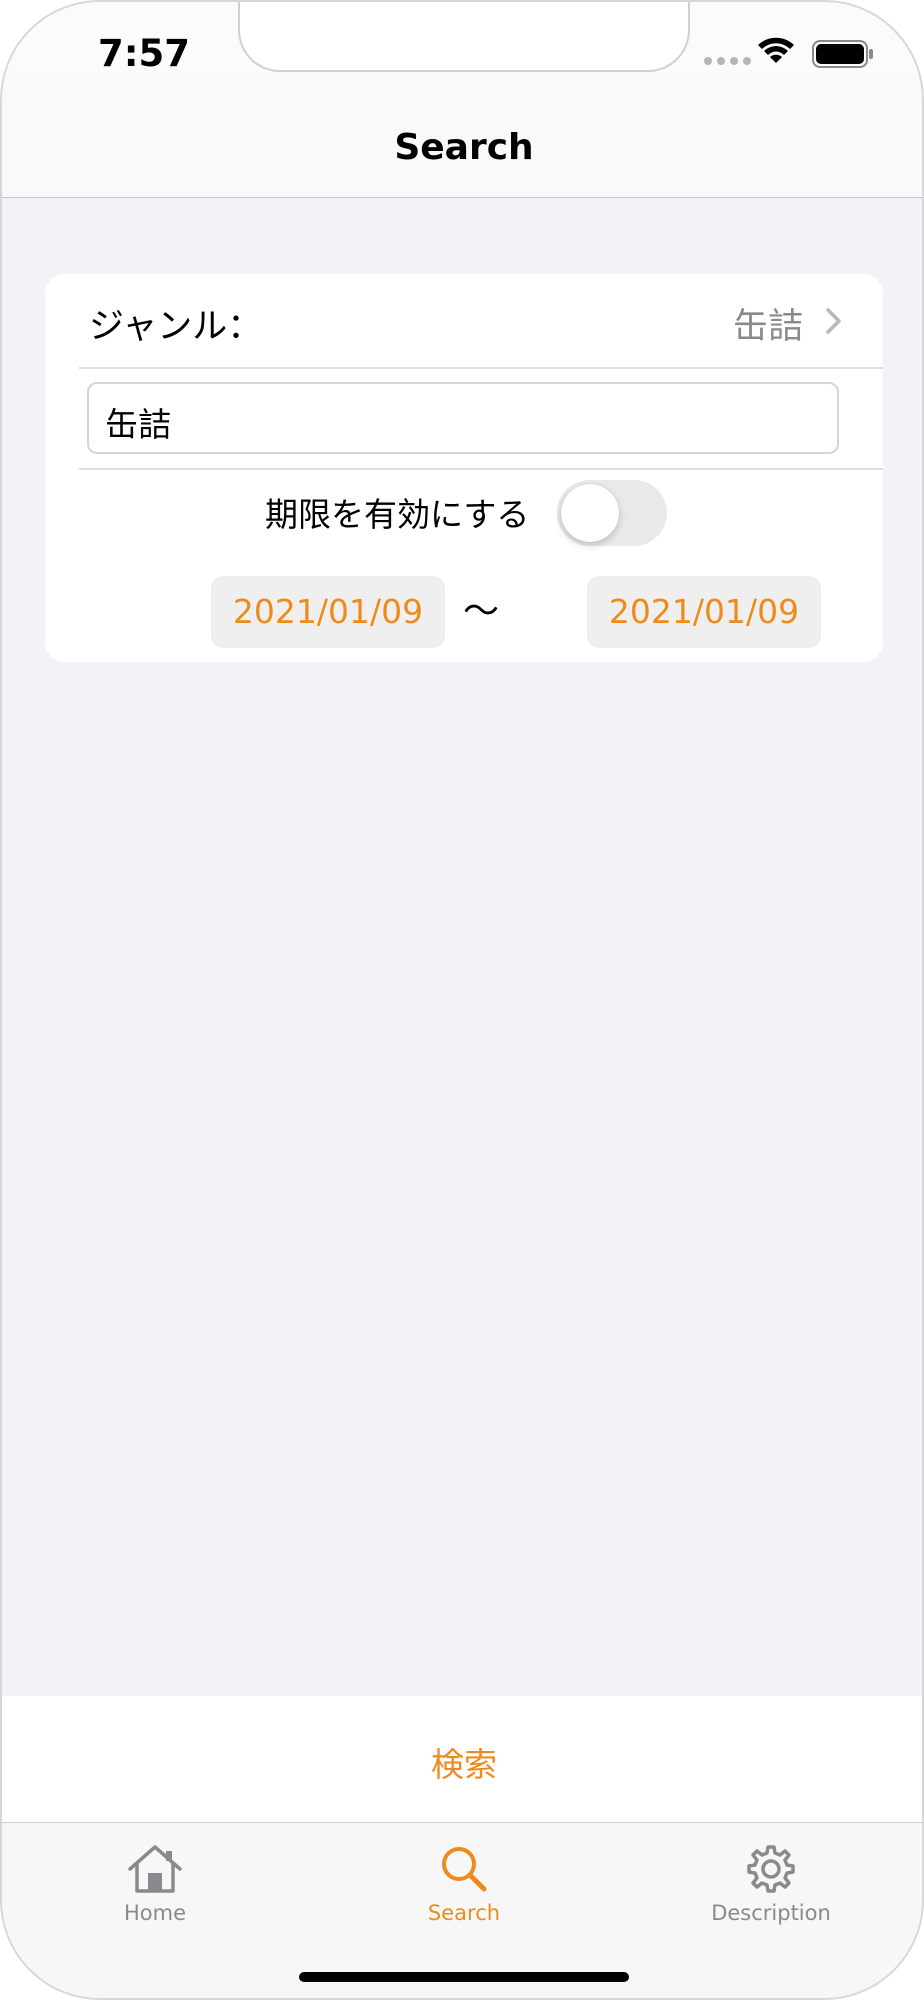 The image size is (924, 2000). What do you see at coordinates (154, 1913) in the screenshot?
I see `tab-home-label: Home` at bounding box center [154, 1913].